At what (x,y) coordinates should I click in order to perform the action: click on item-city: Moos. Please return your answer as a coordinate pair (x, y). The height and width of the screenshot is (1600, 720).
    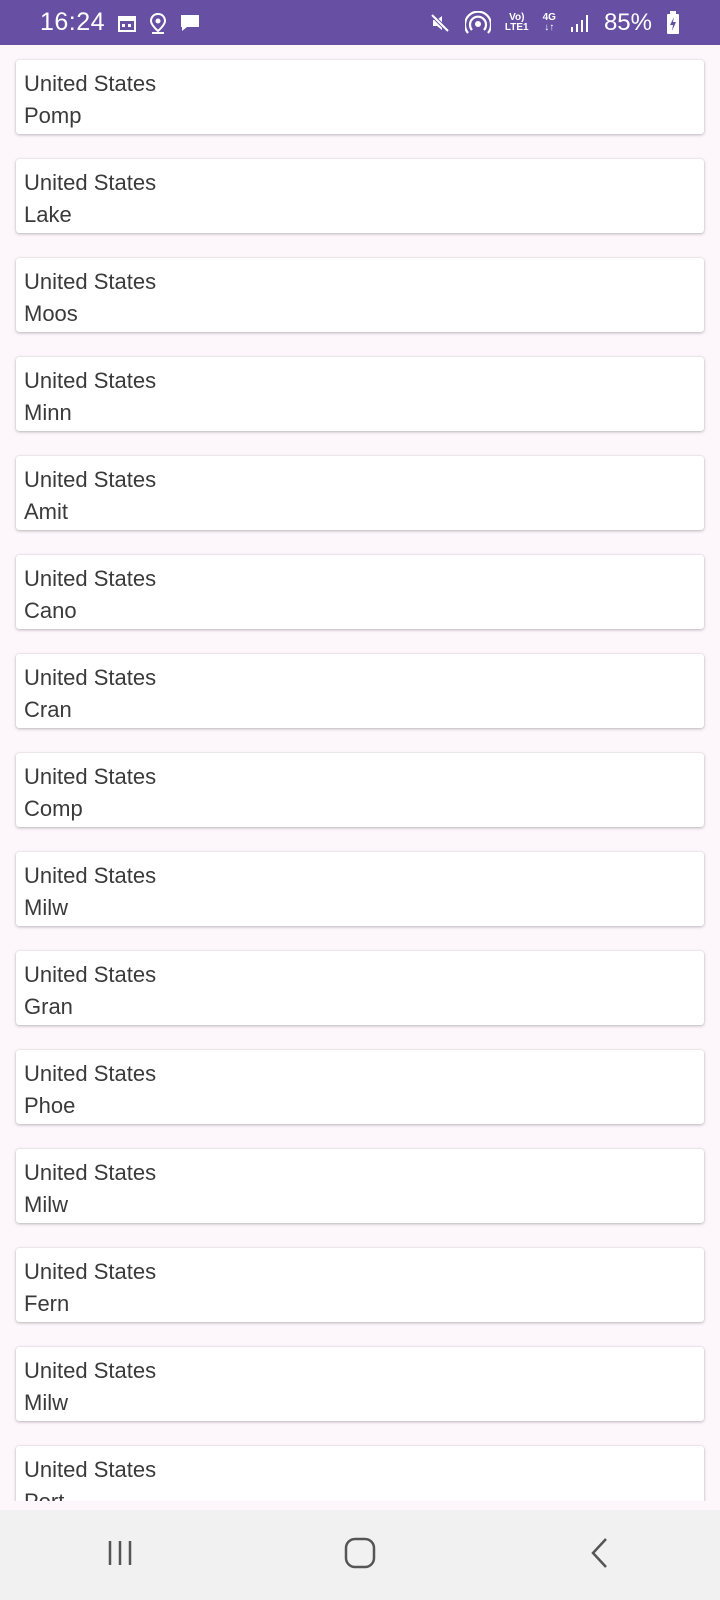
    Looking at the image, I should click on (51, 313).